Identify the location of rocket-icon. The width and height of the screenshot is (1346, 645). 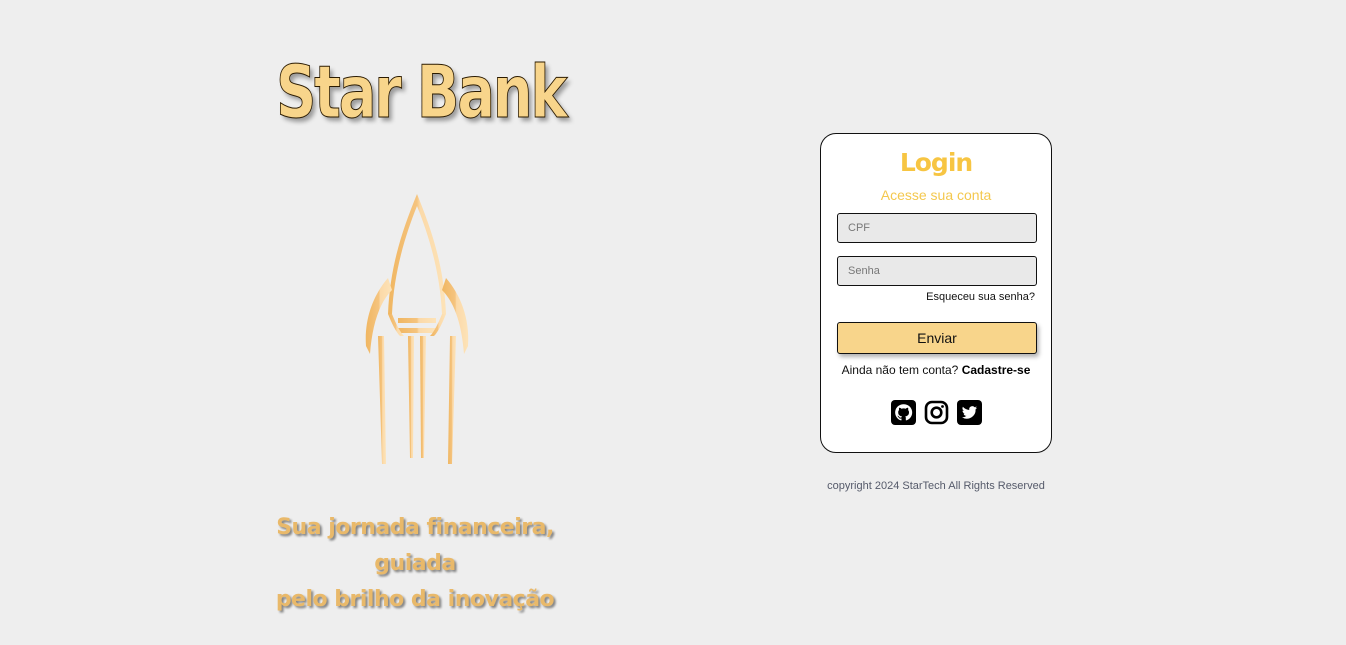
(417, 329).